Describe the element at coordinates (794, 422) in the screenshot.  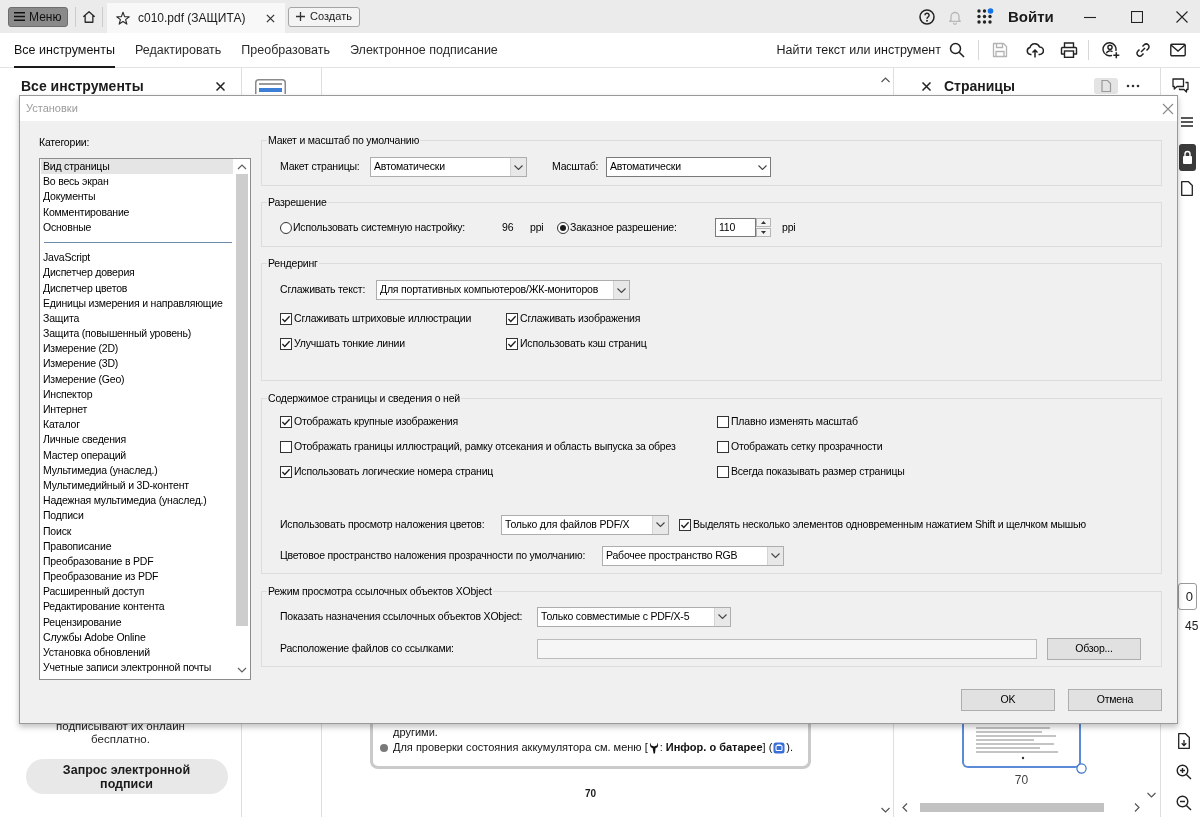
I see `checkbox-label: Плавно изменять масштаб` at that location.